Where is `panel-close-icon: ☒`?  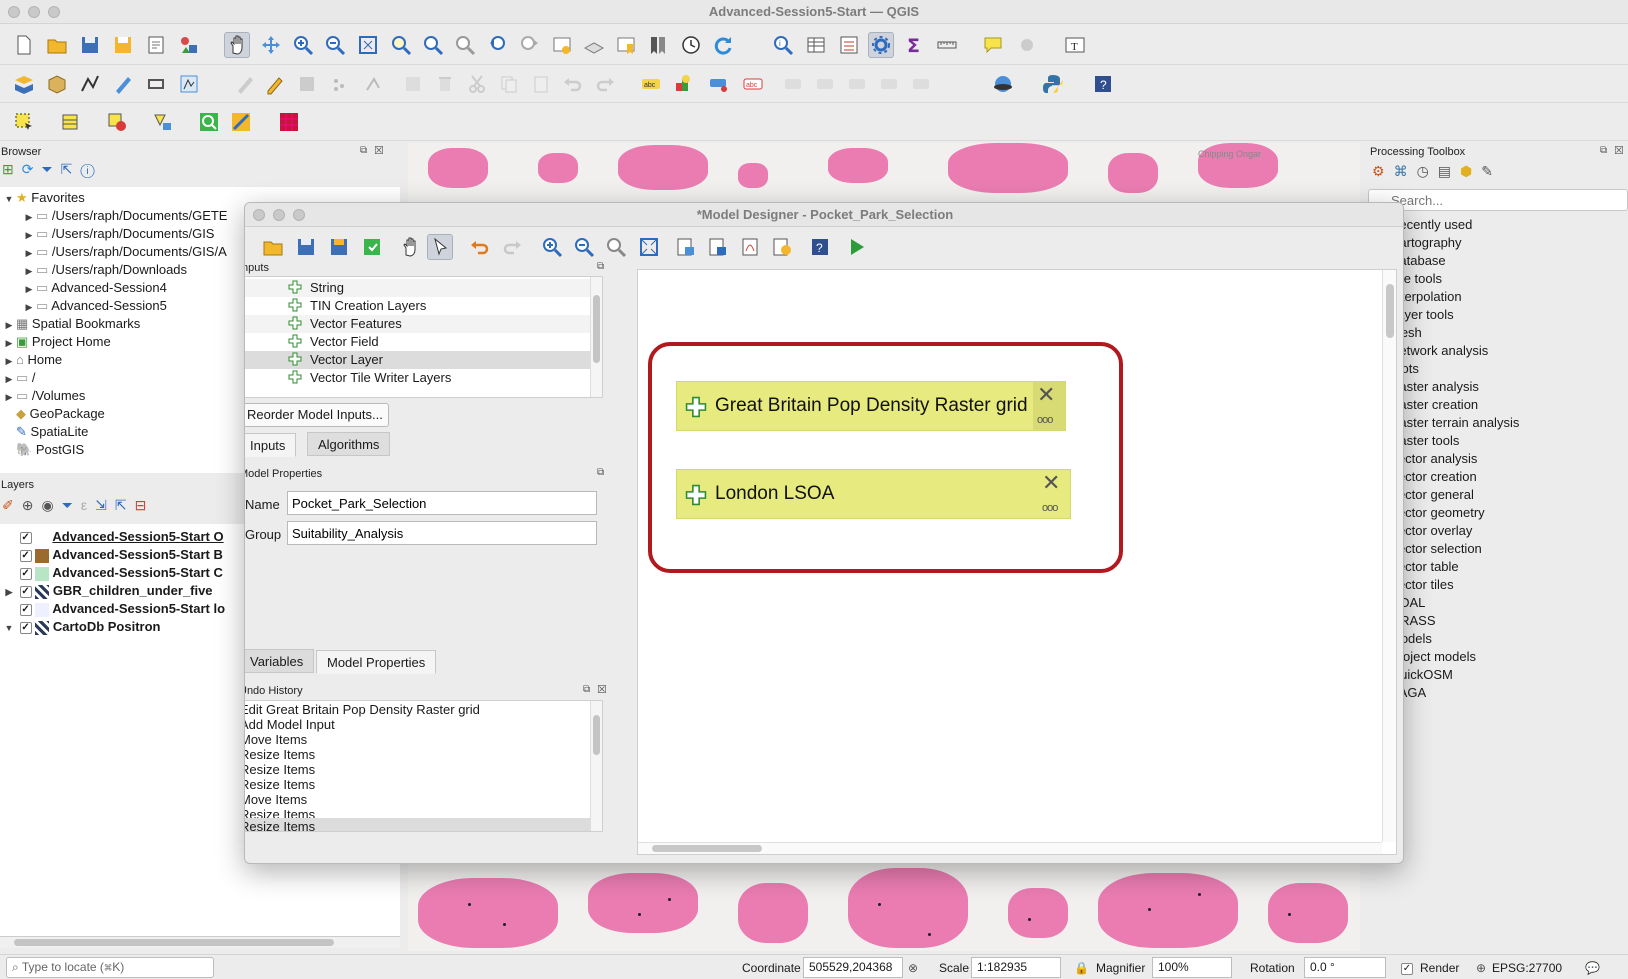
panel-close-icon: ☒ is located at coordinates (602, 689).